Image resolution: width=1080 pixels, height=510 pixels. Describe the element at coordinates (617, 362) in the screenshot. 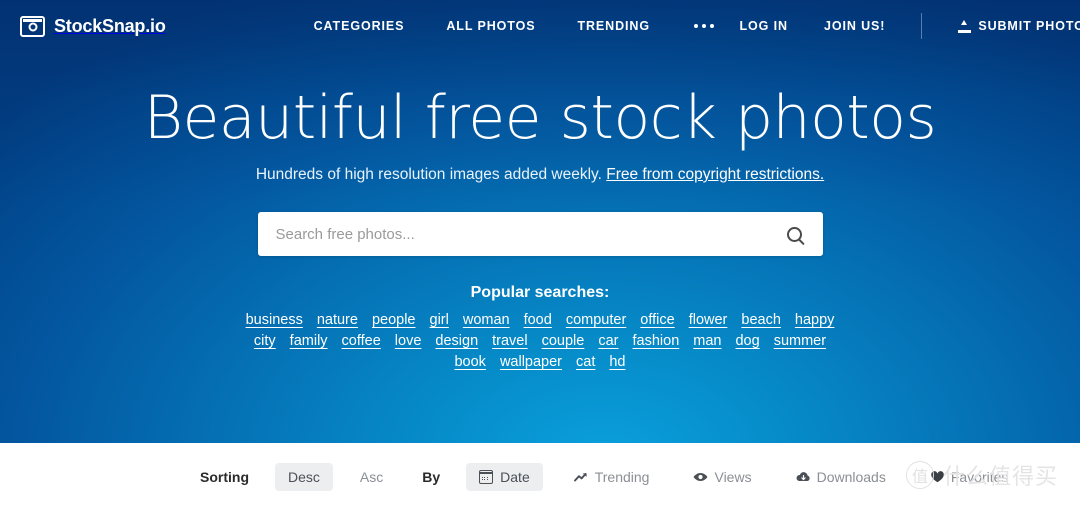

I see `popular-tag-hd: hd` at that location.